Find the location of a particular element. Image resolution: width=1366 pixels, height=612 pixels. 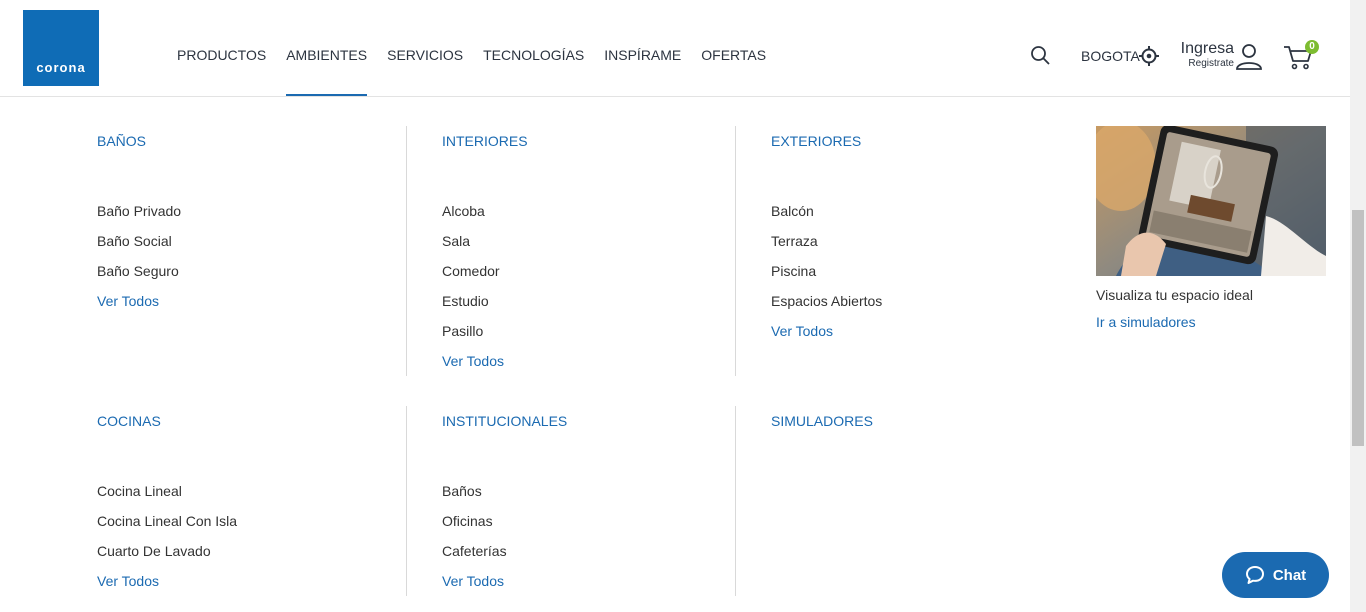

menu-link: Alcoba is located at coordinates (463, 211).